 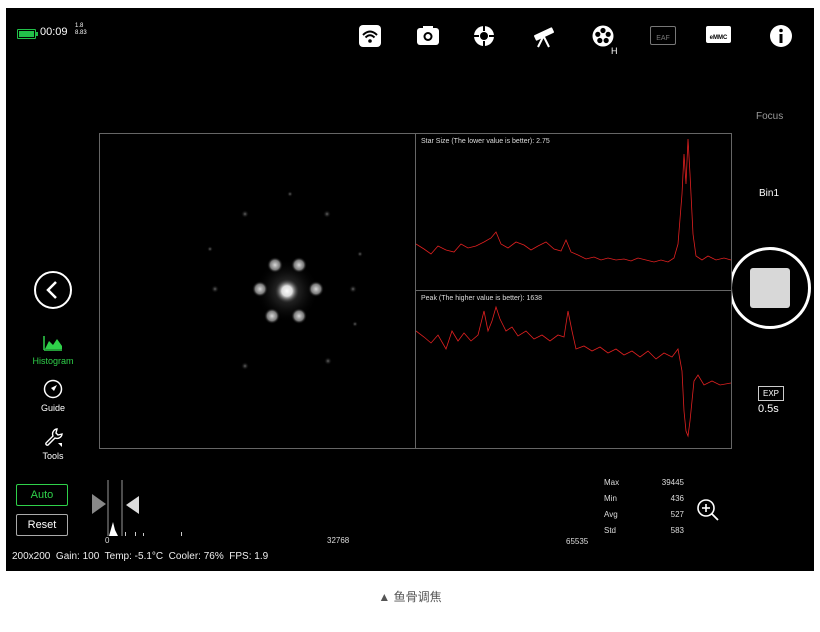 I want to click on stat-row-min: Min 436, so click(x=644, y=498).